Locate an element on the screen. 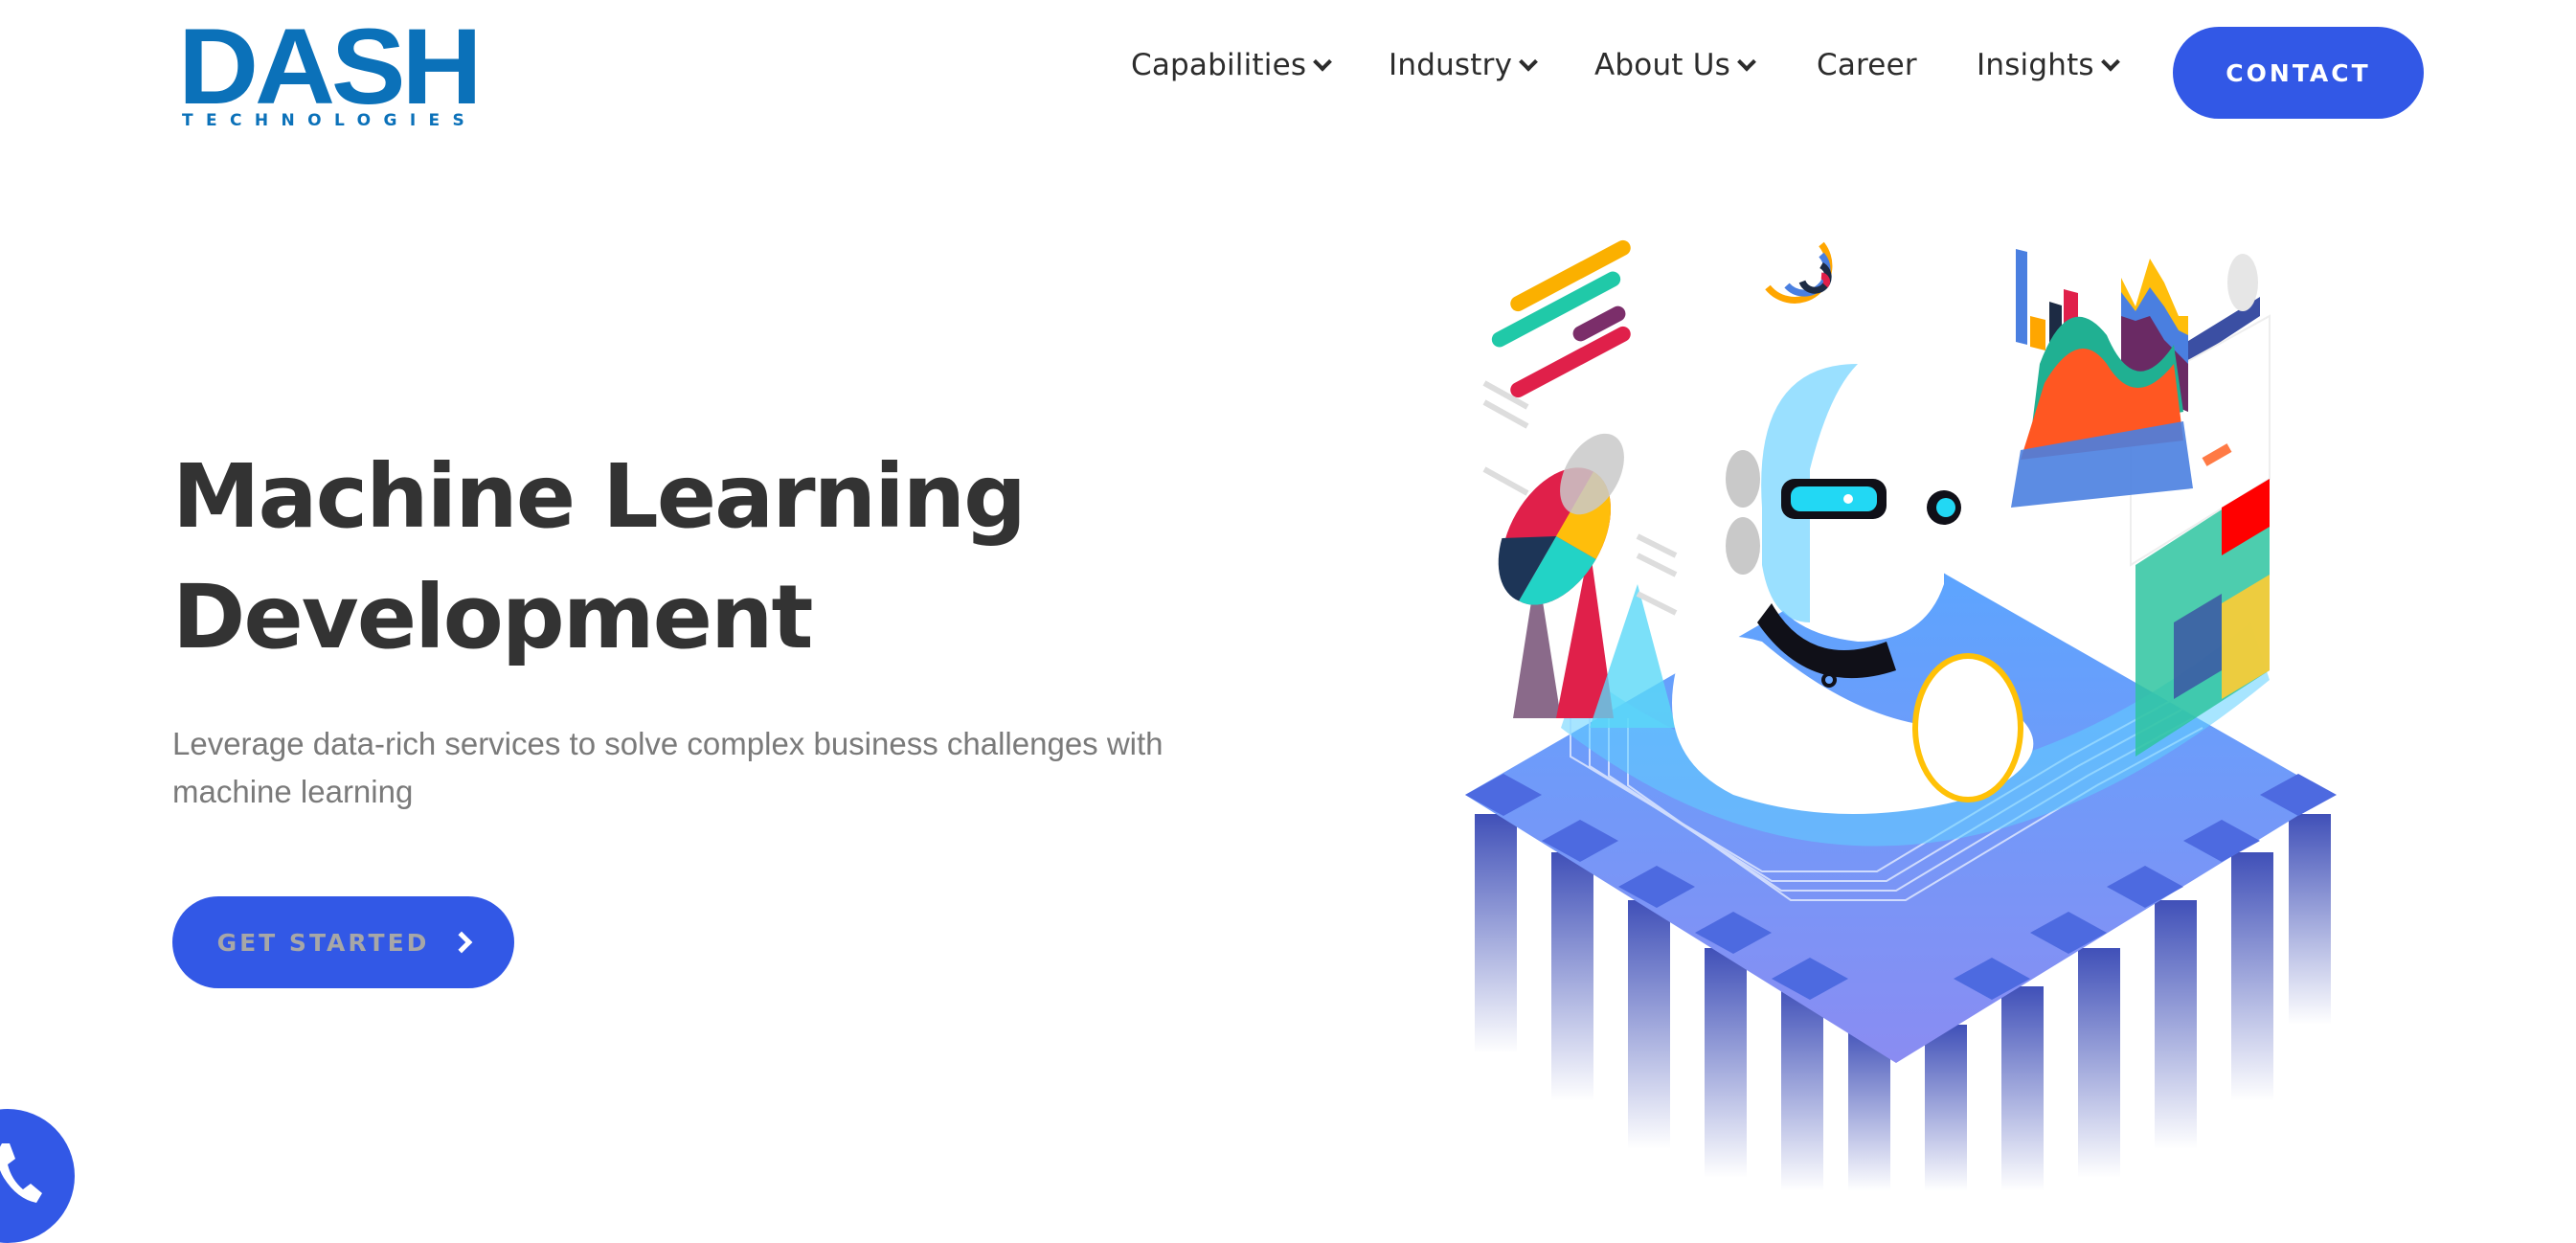  page-title: Machine Learning Development is located at coordinates (747, 557).